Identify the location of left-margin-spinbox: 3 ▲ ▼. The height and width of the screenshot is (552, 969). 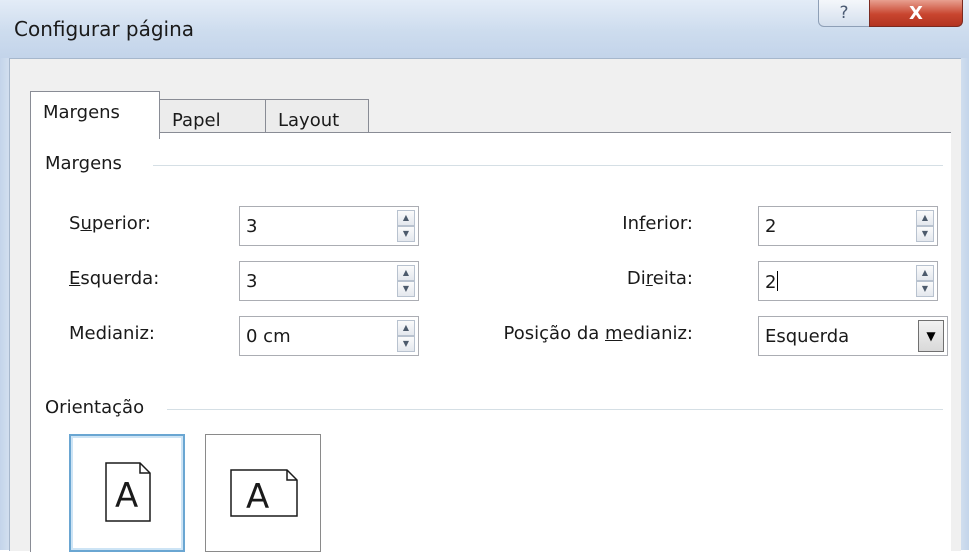
(329, 281).